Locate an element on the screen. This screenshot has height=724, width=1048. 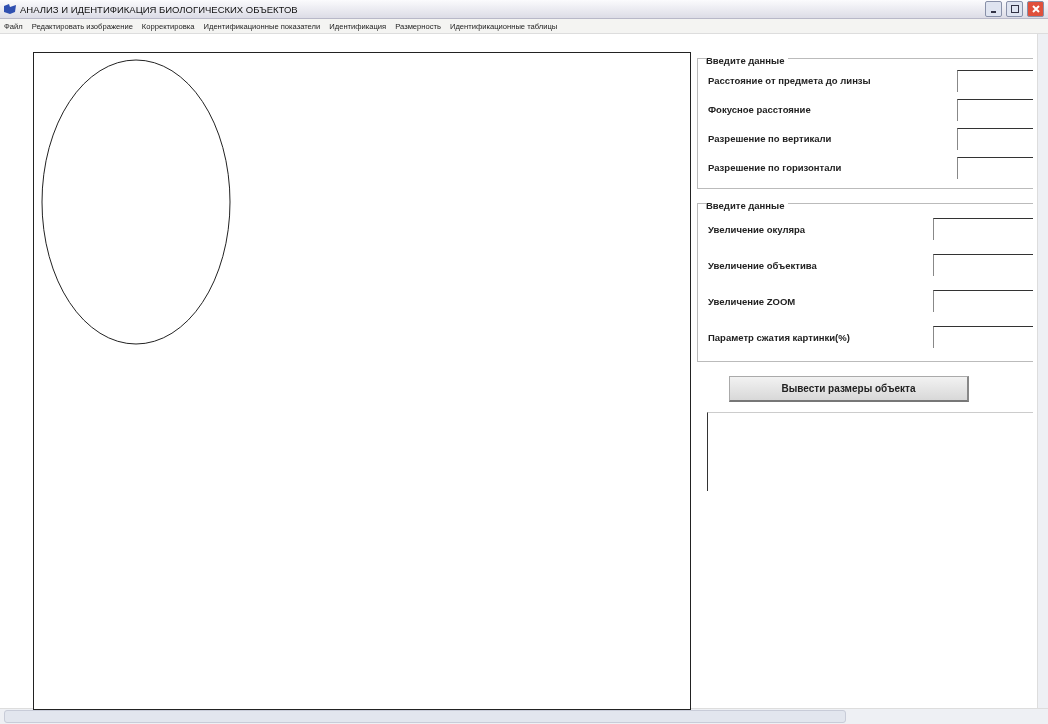
field-label: Разрешение по горизонтали is located at coordinates (775, 167).